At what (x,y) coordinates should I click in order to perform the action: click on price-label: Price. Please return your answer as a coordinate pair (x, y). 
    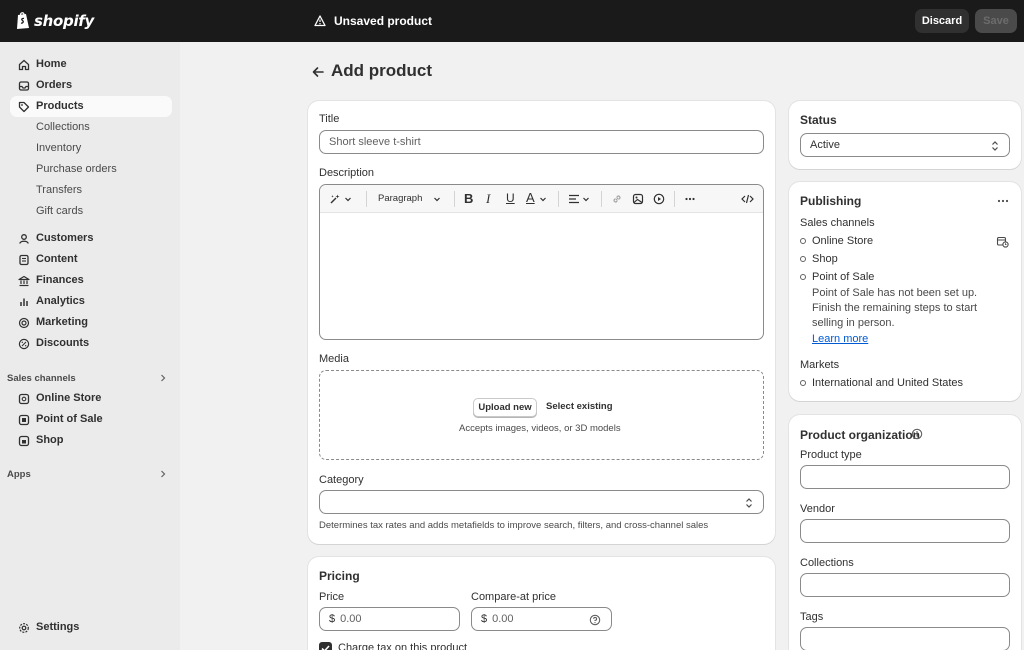
    Looking at the image, I should click on (332, 597).